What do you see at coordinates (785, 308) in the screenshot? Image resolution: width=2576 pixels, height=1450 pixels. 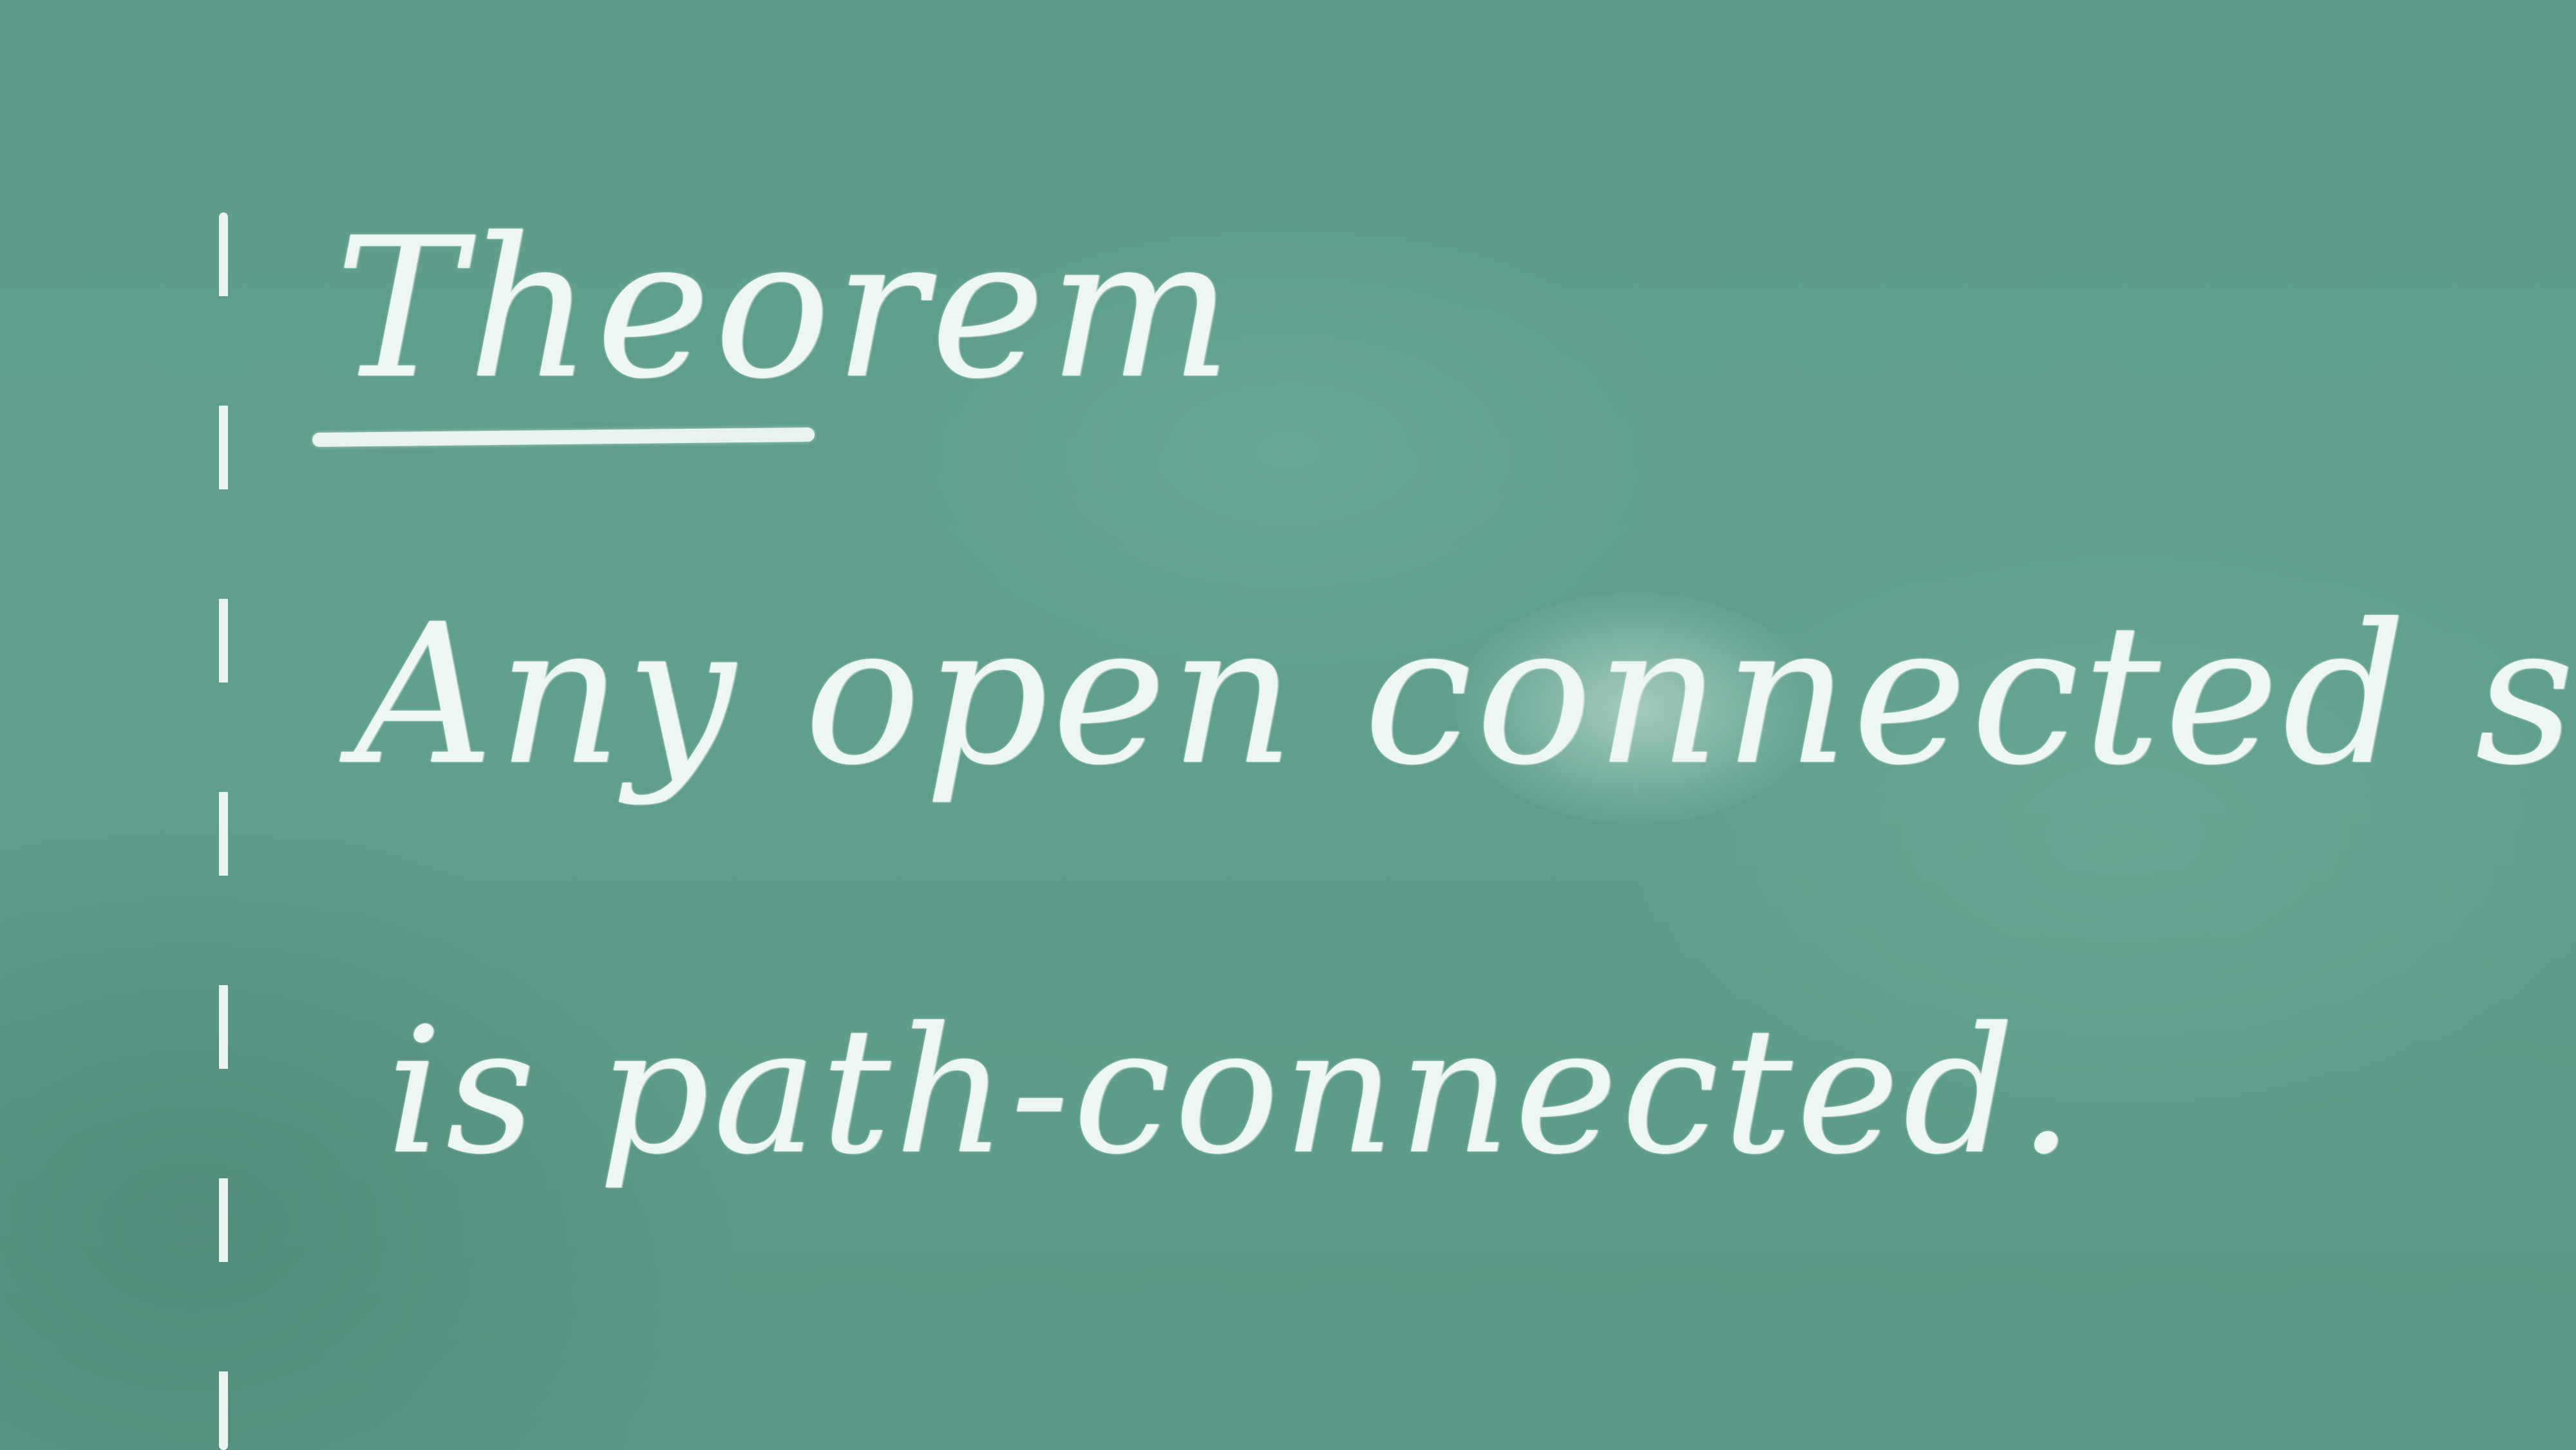 I see `theorem-heading: Theorem` at bounding box center [785, 308].